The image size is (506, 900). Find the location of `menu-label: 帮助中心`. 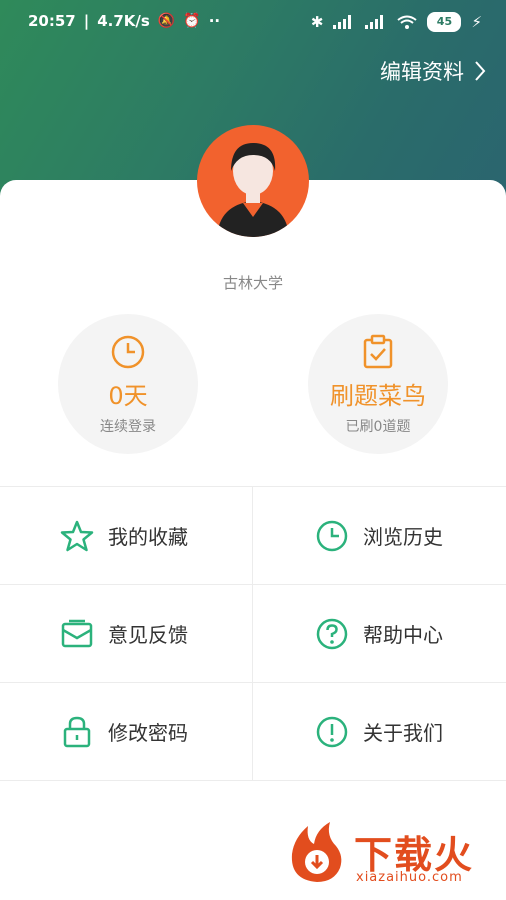

menu-label: 帮助中心 is located at coordinates (403, 635).